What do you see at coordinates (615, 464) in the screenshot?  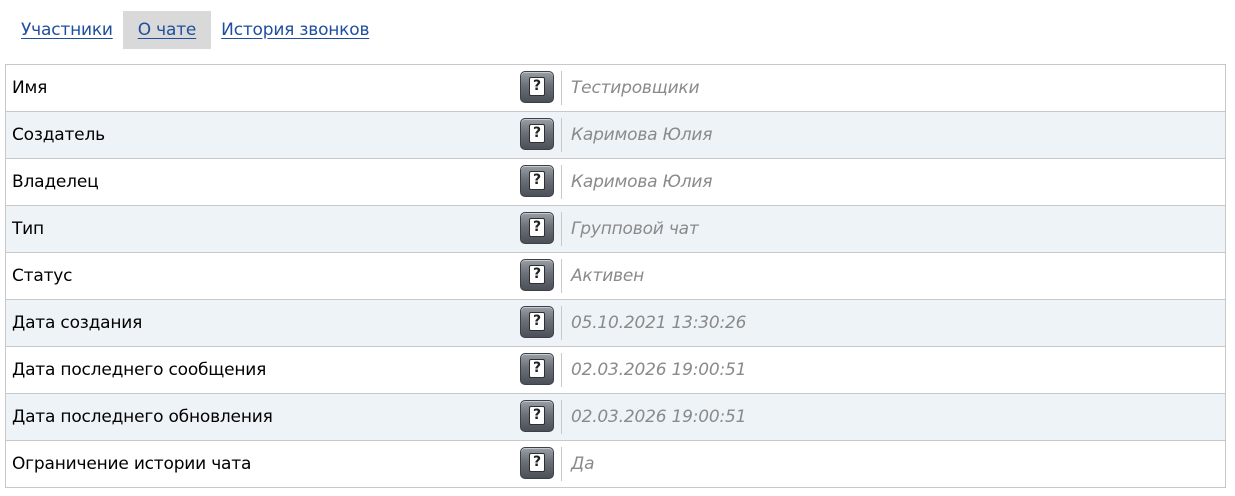 I see `property-row-history-limit: Ограничение истории чата ? Да` at bounding box center [615, 464].